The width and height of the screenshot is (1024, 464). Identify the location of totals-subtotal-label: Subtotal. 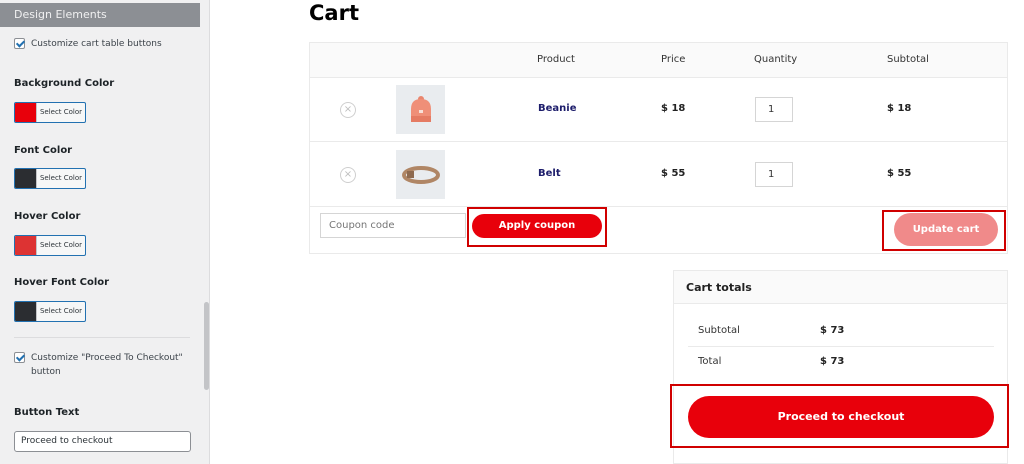
(719, 330).